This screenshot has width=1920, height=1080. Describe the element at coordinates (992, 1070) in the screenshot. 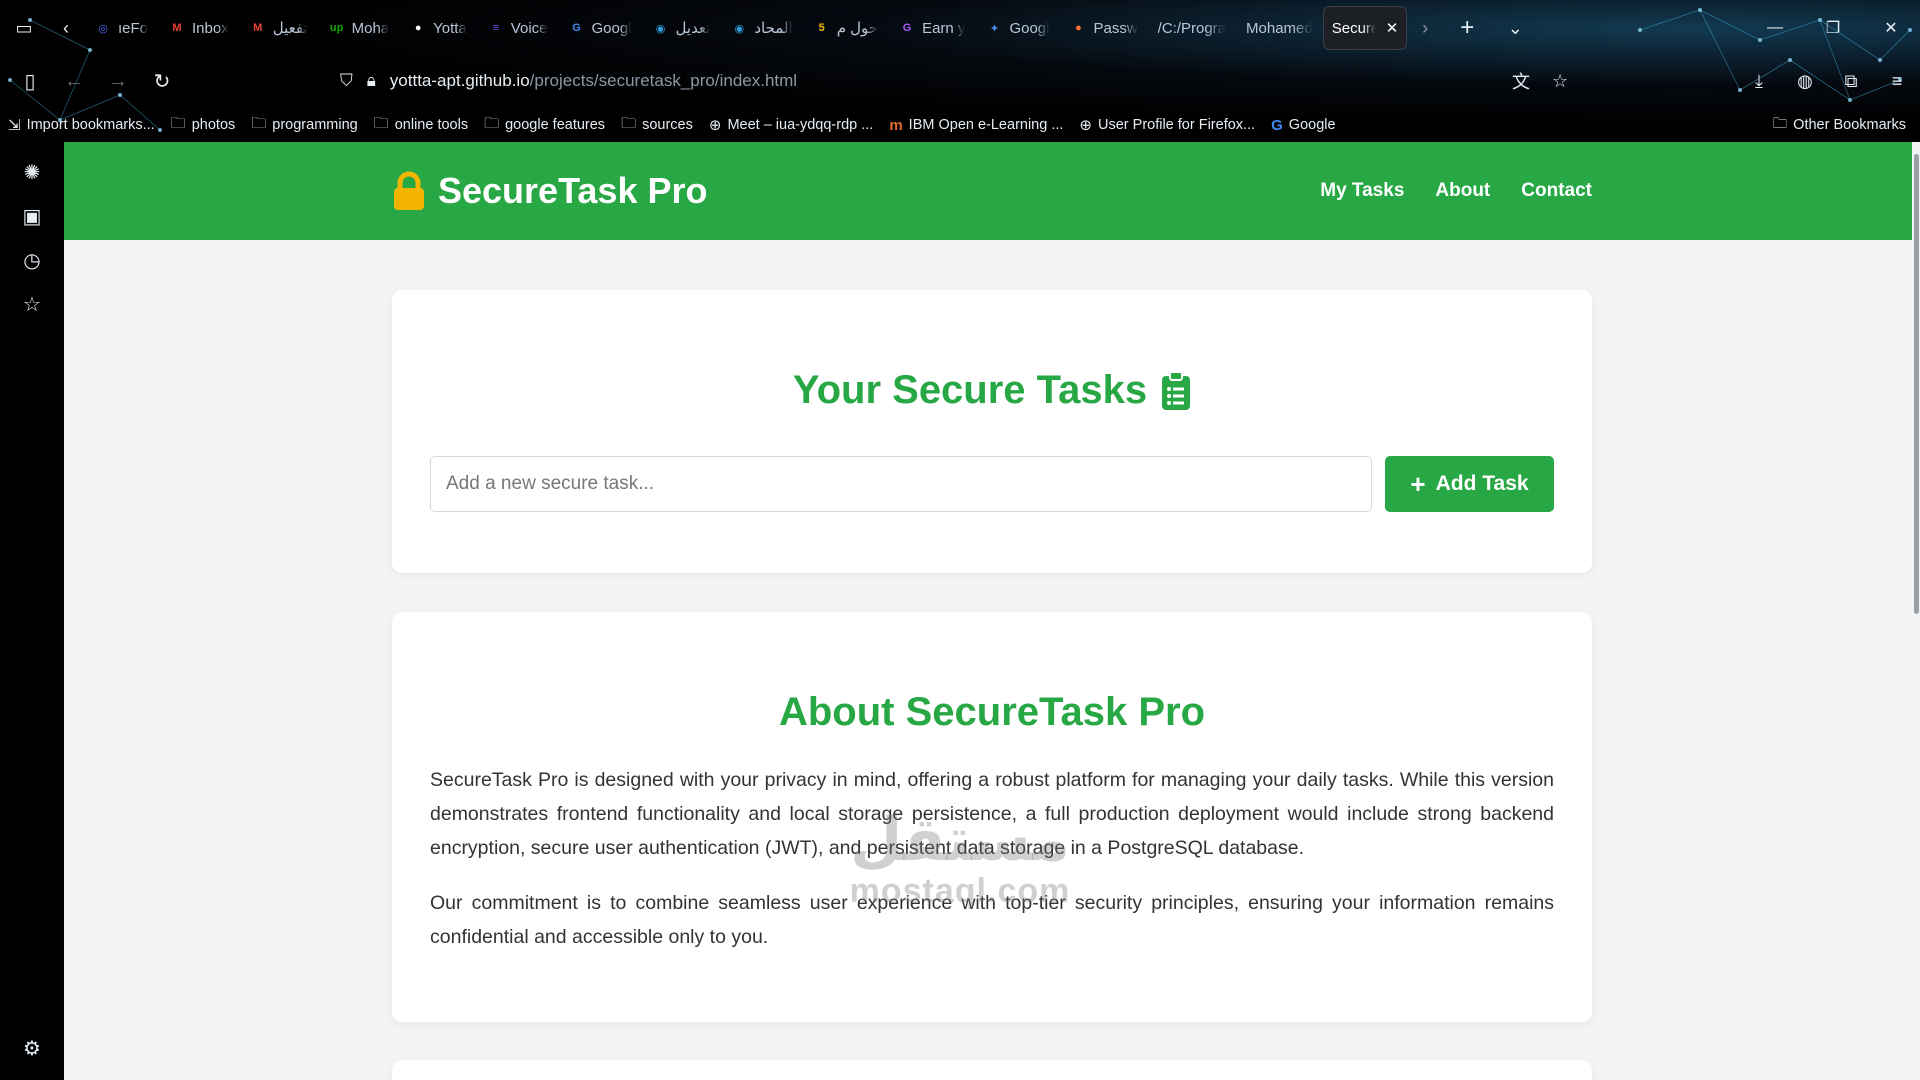

I see `next-card` at that location.